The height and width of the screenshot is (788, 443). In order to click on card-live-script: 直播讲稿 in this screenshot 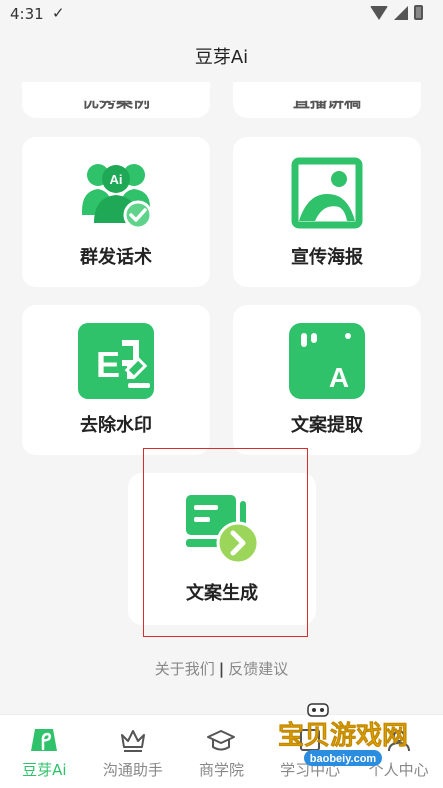, I will do `click(327, 100)`.